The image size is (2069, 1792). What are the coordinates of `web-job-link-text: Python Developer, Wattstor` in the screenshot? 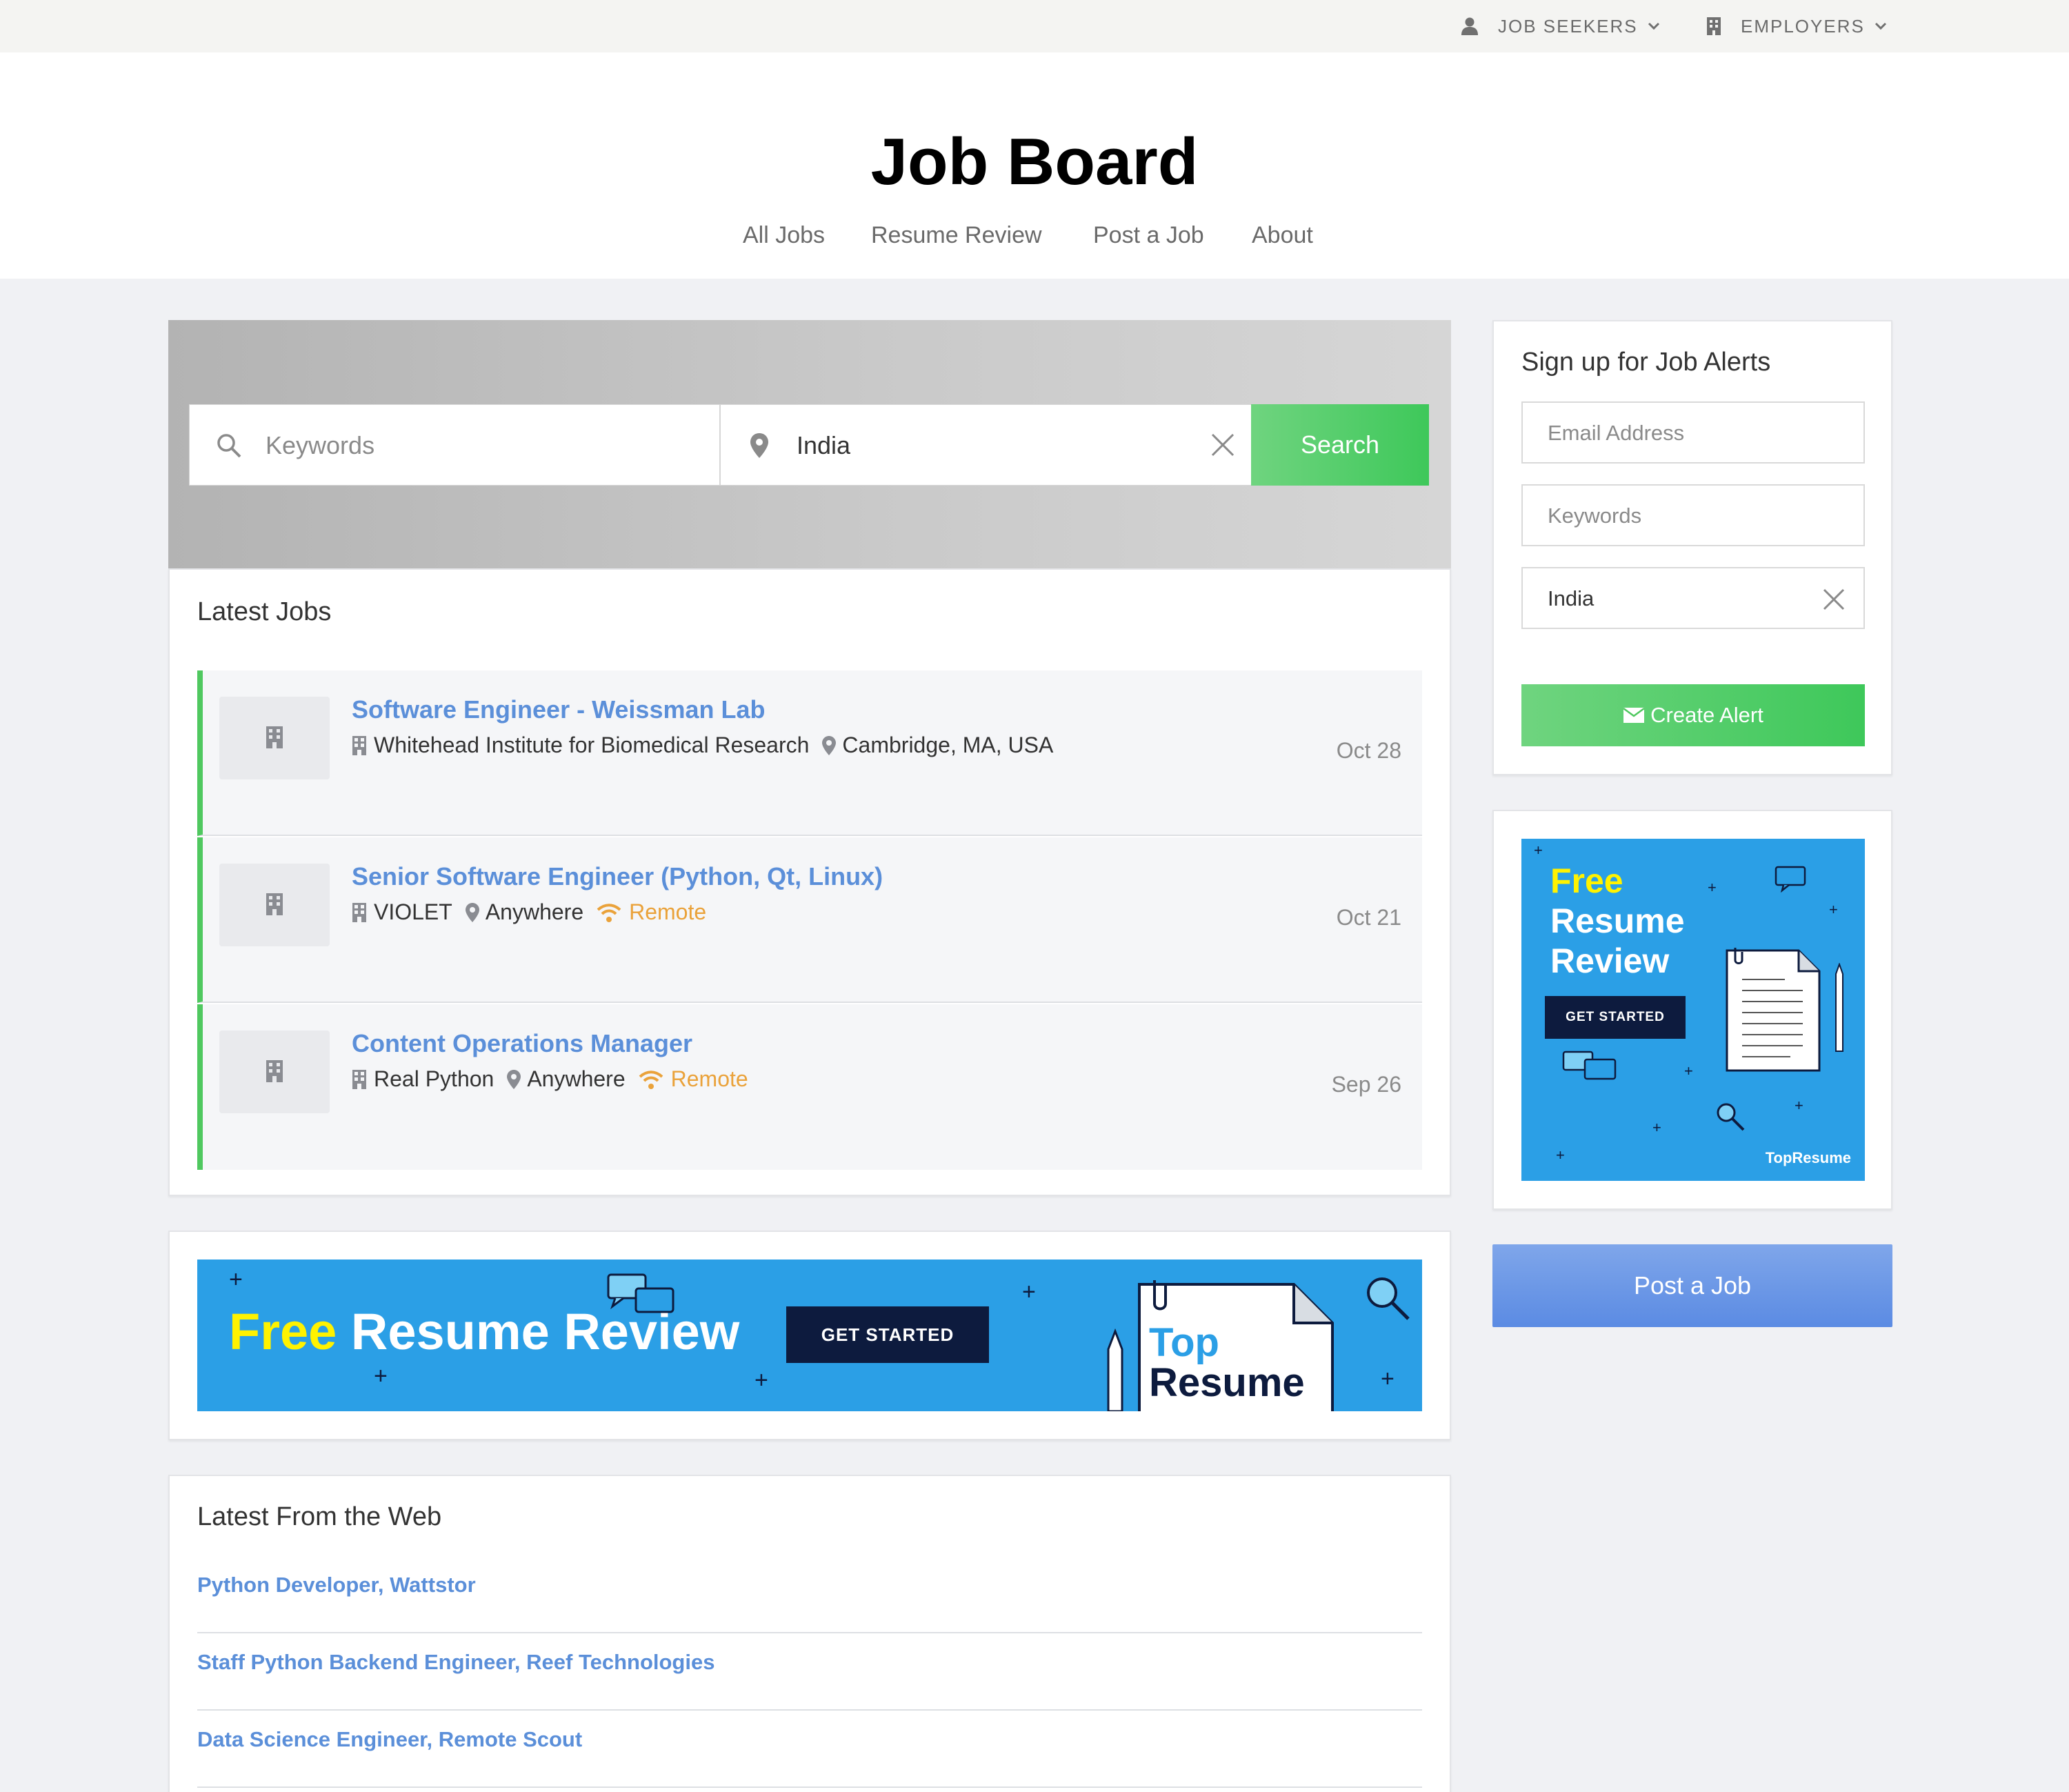 It's located at (336, 1585).